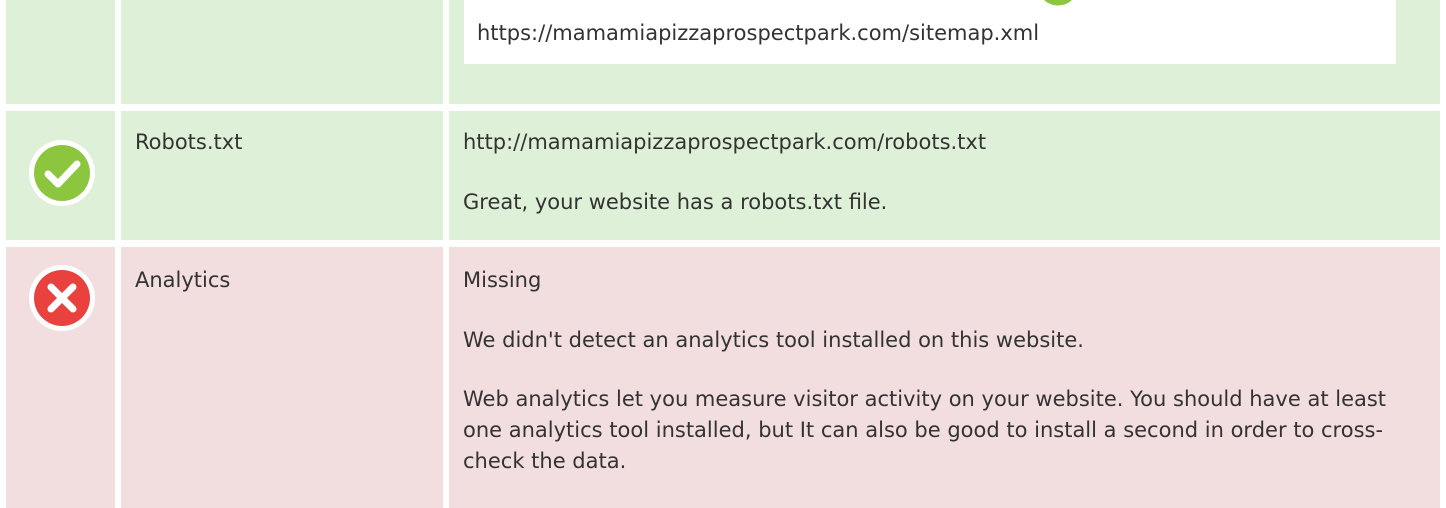 This screenshot has height=508, width=1446. What do you see at coordinates (189, 142) in the screenshot?
I see `robots-label: Robots.txt` at bounding box center [189, 142].